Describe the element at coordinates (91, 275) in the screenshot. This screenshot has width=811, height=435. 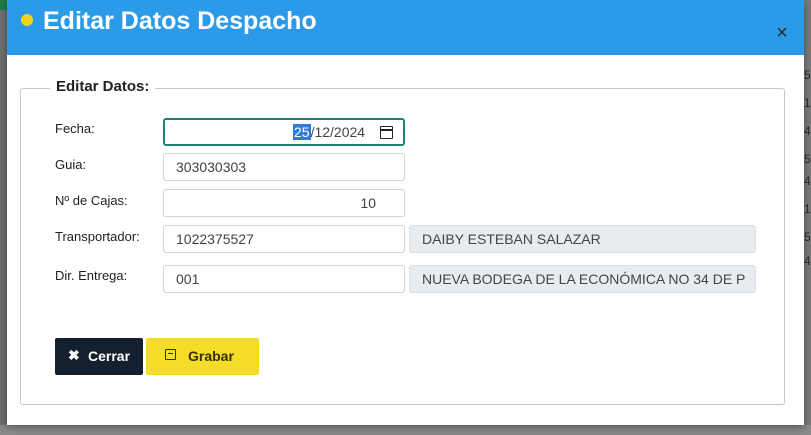
I see `dir-entrega-label: Dir. Entrega:` at that location.